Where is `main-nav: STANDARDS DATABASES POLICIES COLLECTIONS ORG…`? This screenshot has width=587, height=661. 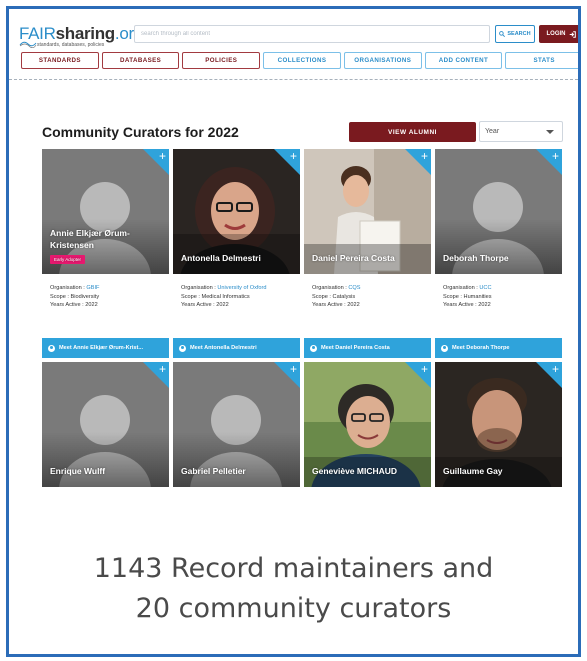
main-nav: STANDARDS DATABASES POLICIES COLLECTIONS ORG… is located at coordinates (299, 60).